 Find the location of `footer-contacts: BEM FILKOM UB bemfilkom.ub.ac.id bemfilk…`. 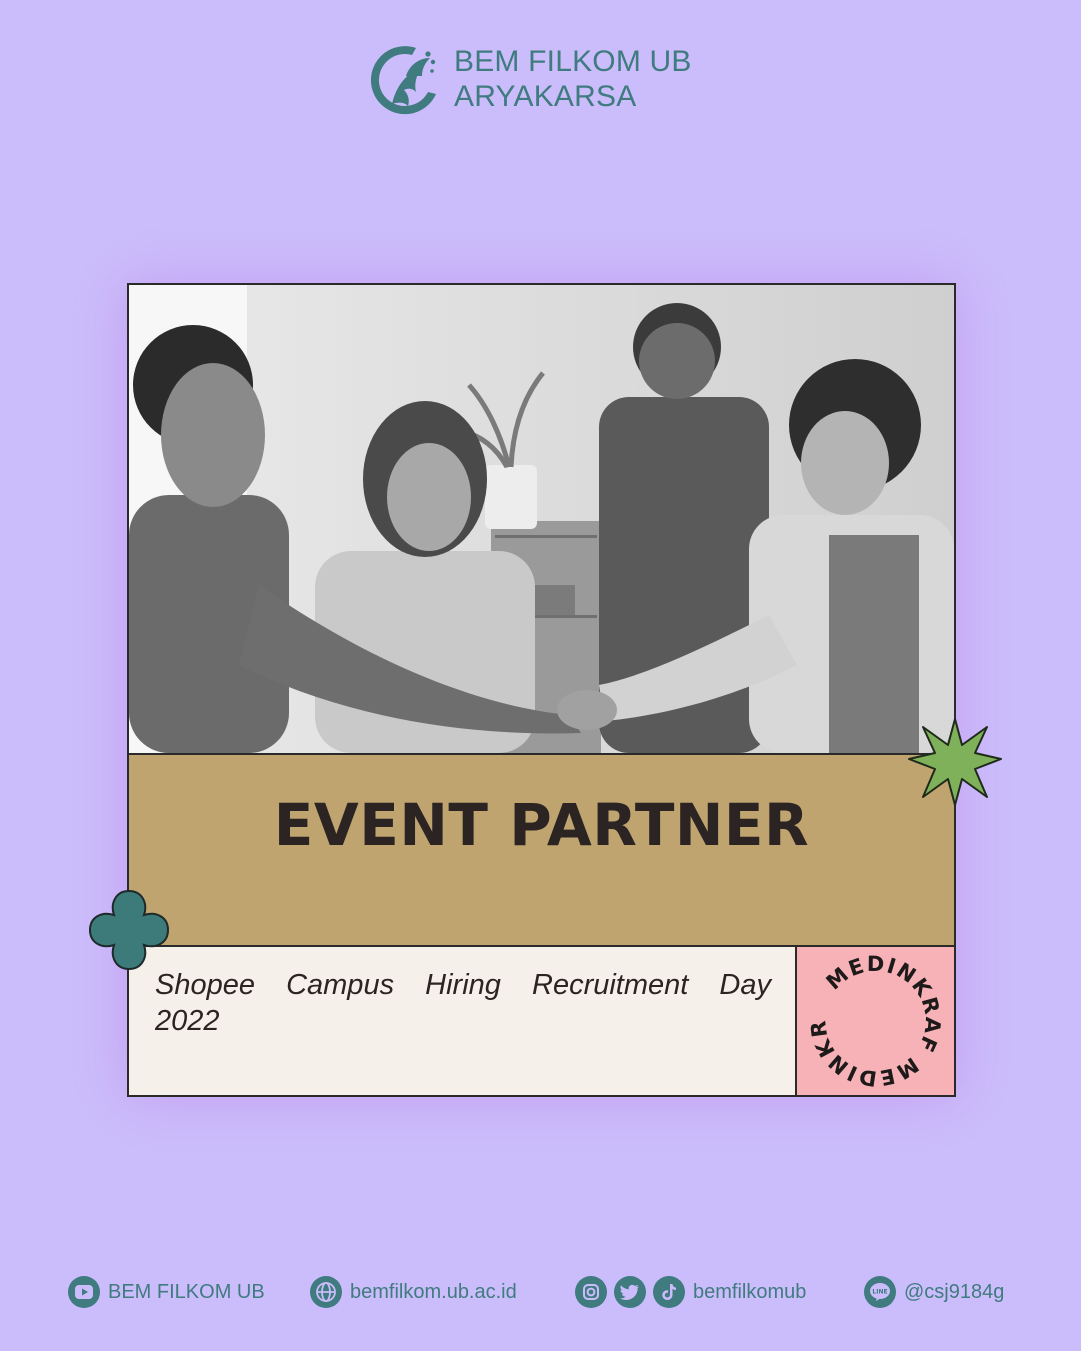

footer-contacts: BEM FILKOM UB bemfilkom.ub.ac.id bemfilk… is located at coordinates (540, 1292).